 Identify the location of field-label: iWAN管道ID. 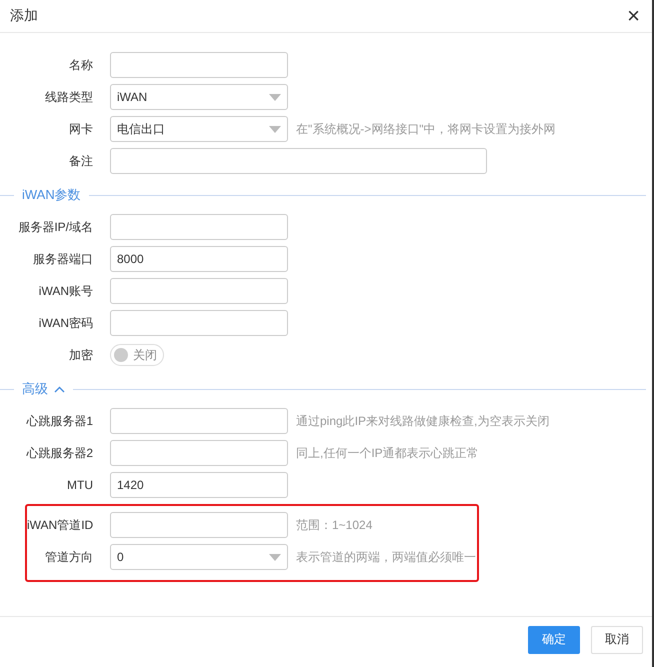
(60, 525).